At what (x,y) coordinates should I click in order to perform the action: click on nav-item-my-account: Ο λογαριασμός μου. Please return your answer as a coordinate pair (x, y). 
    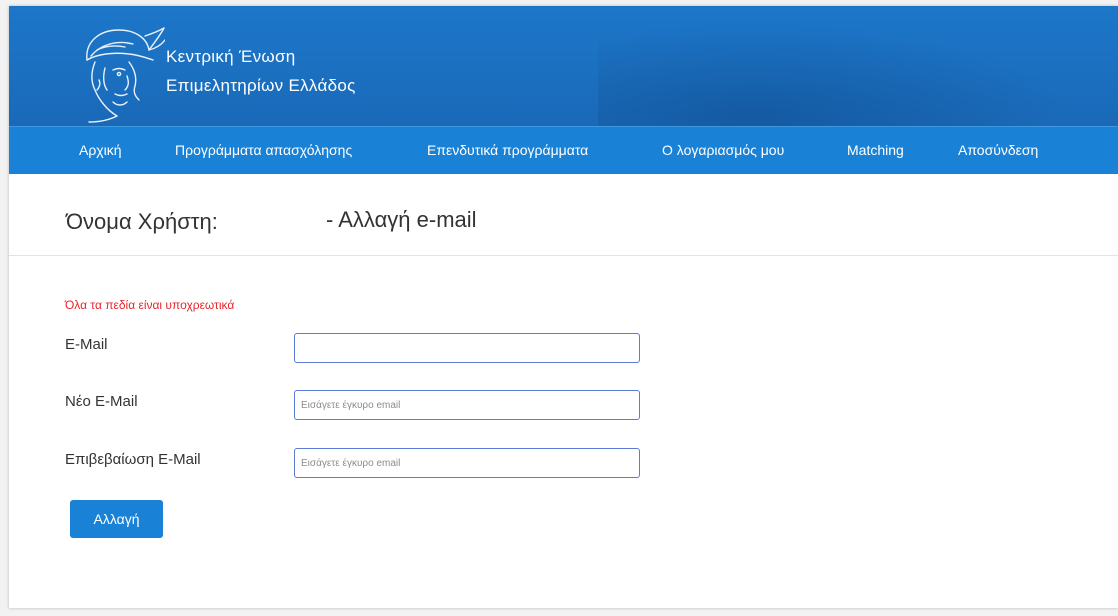
    Looking at the image, I should click on (723, 150).